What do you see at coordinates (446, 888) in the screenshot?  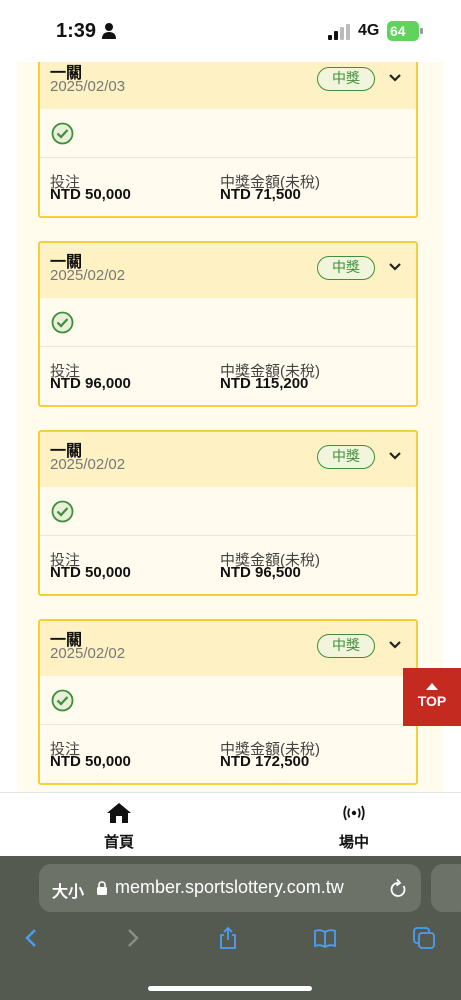 I see `next-tab-preview` at bounding box center [446, 888].